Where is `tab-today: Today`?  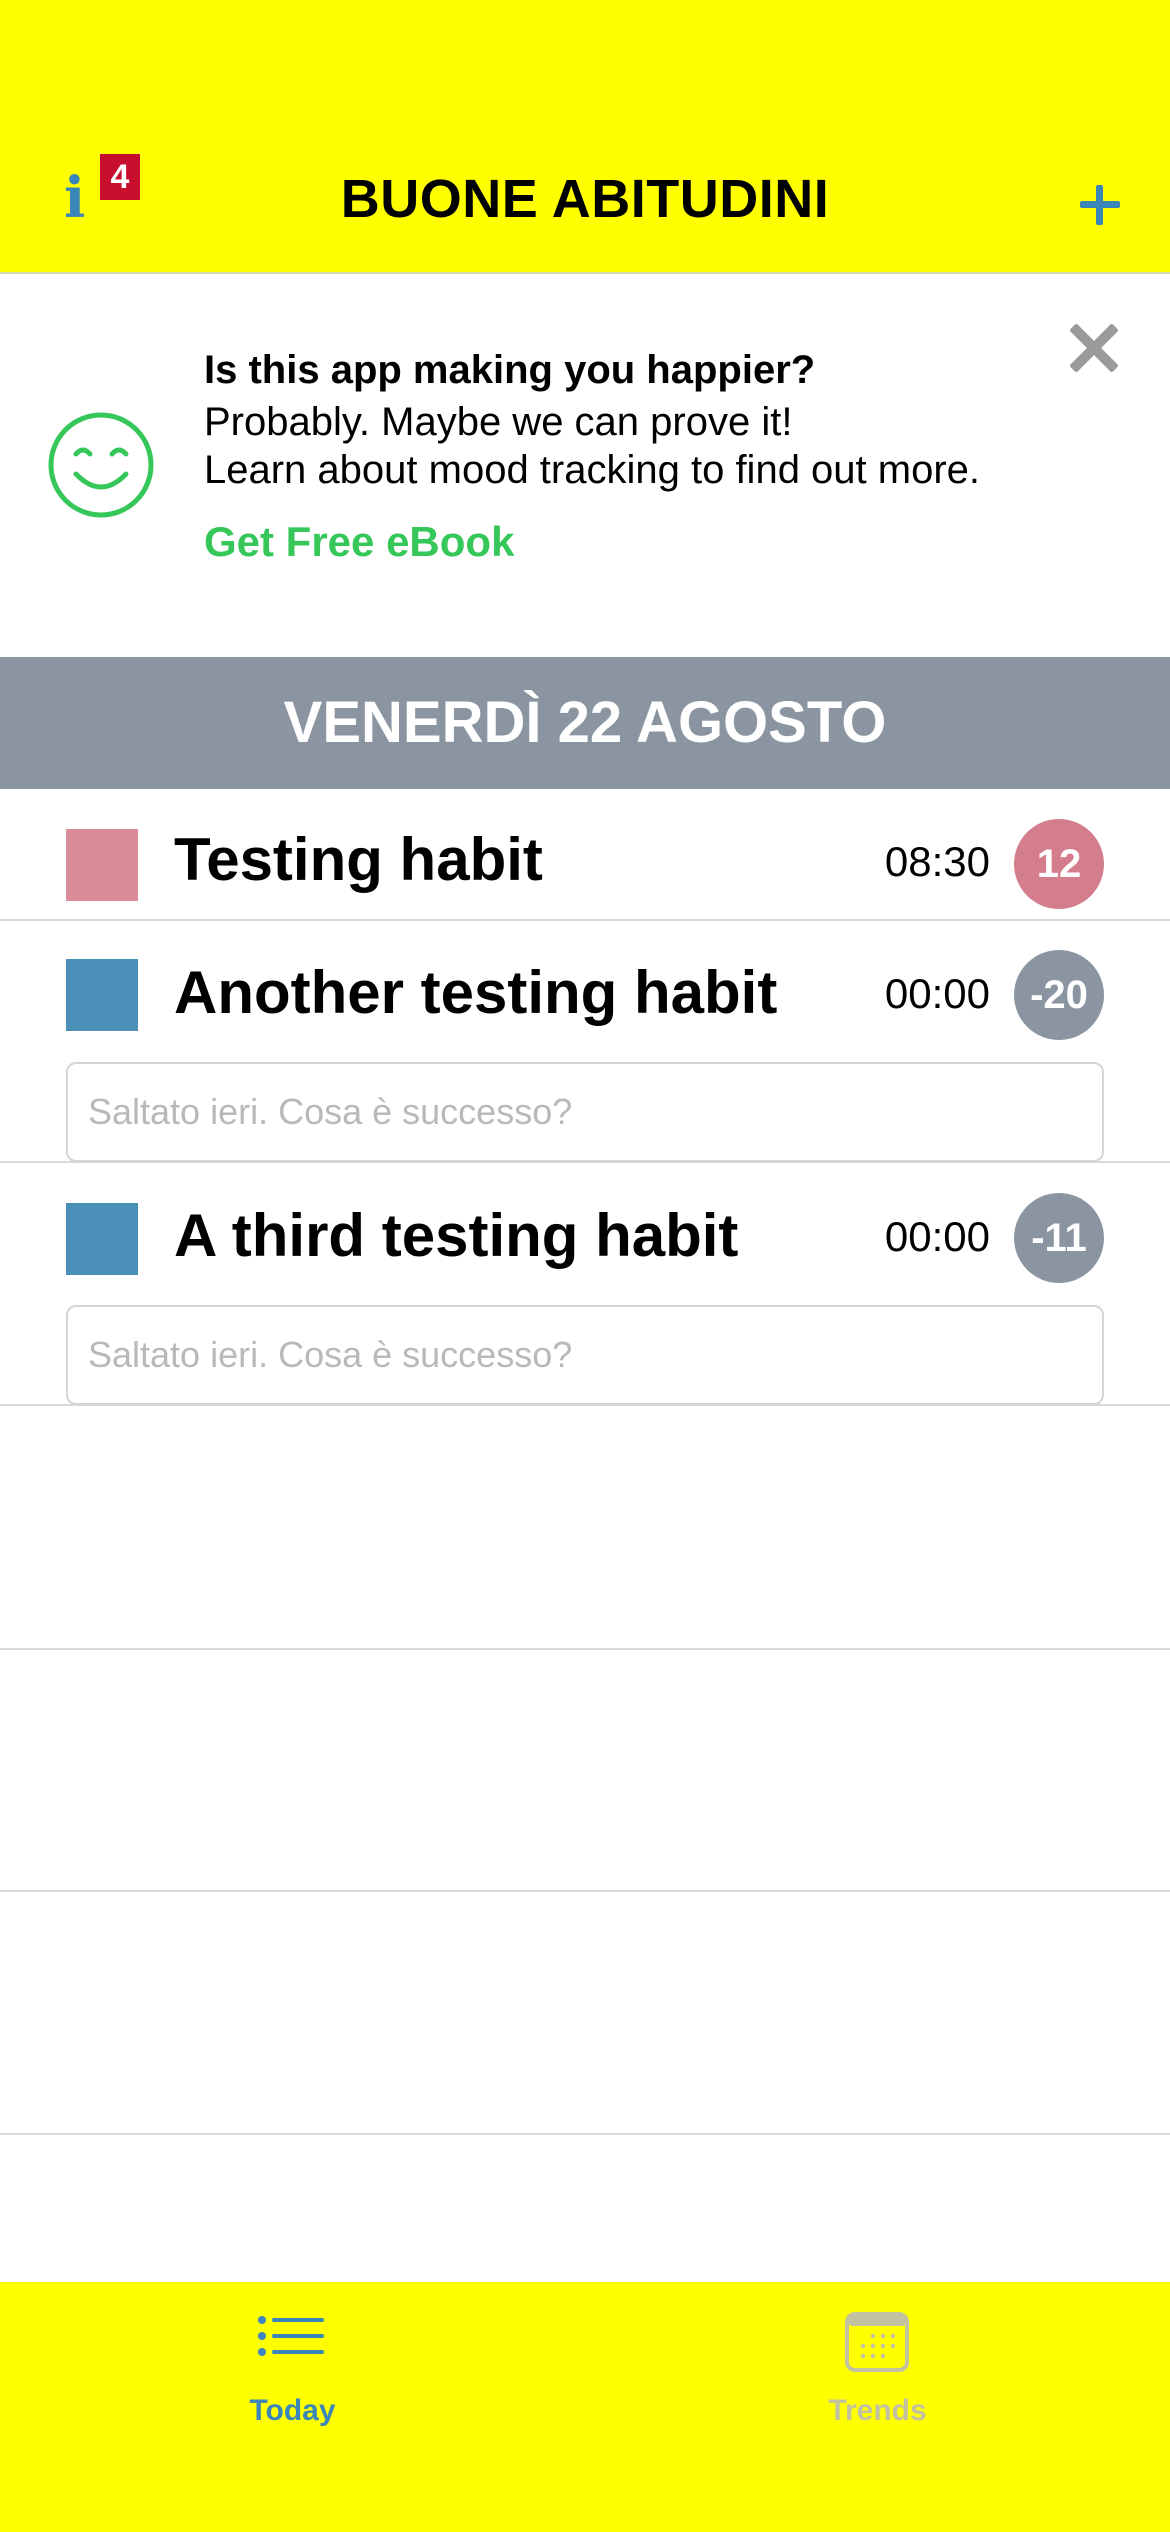 tab-today: Today is located at coordinates (292, 2407).